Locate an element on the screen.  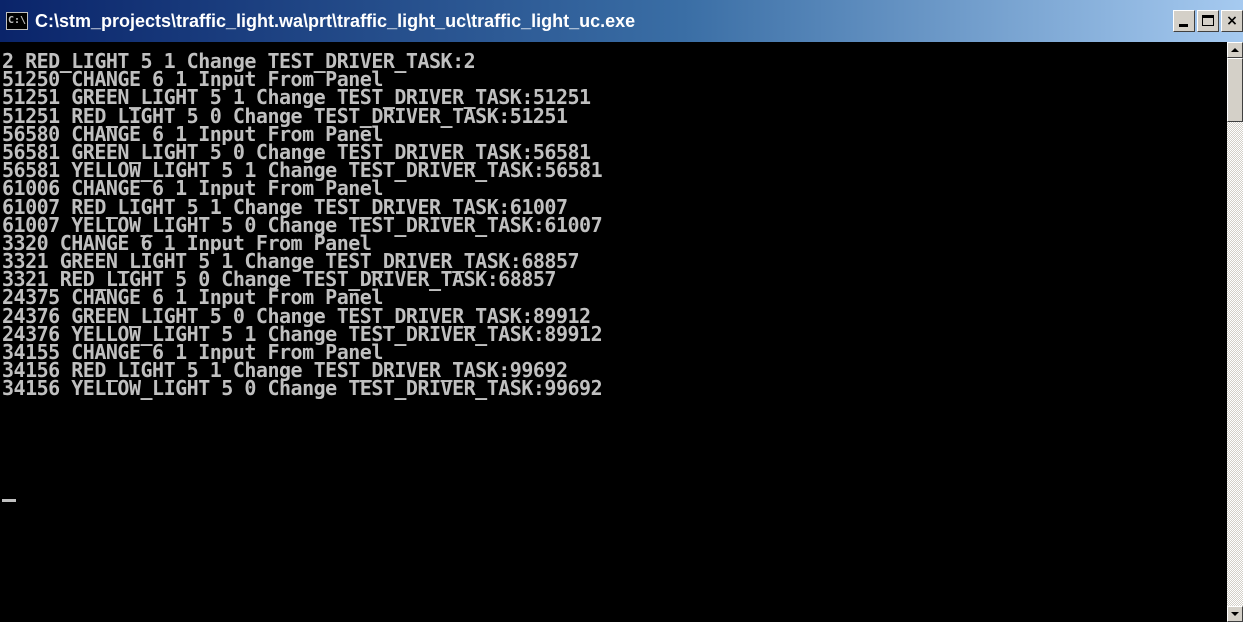
arrow-down-icon is located at coordinates (1235, 614).